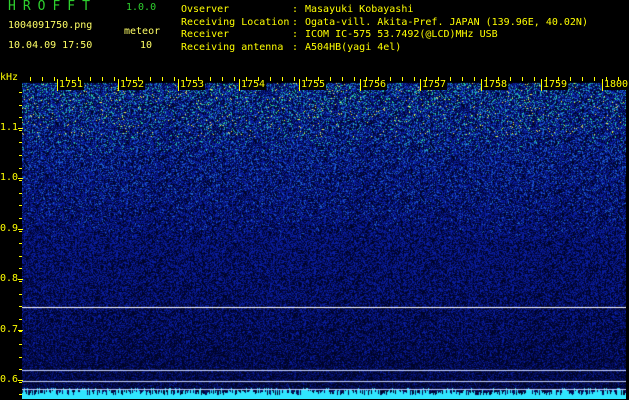 This screenshot has height=400, width=629. Describe the element at coordinates (359, 9) in the screenshot. I see `info-value-observer: Masayuki Kobayashi` at that location.